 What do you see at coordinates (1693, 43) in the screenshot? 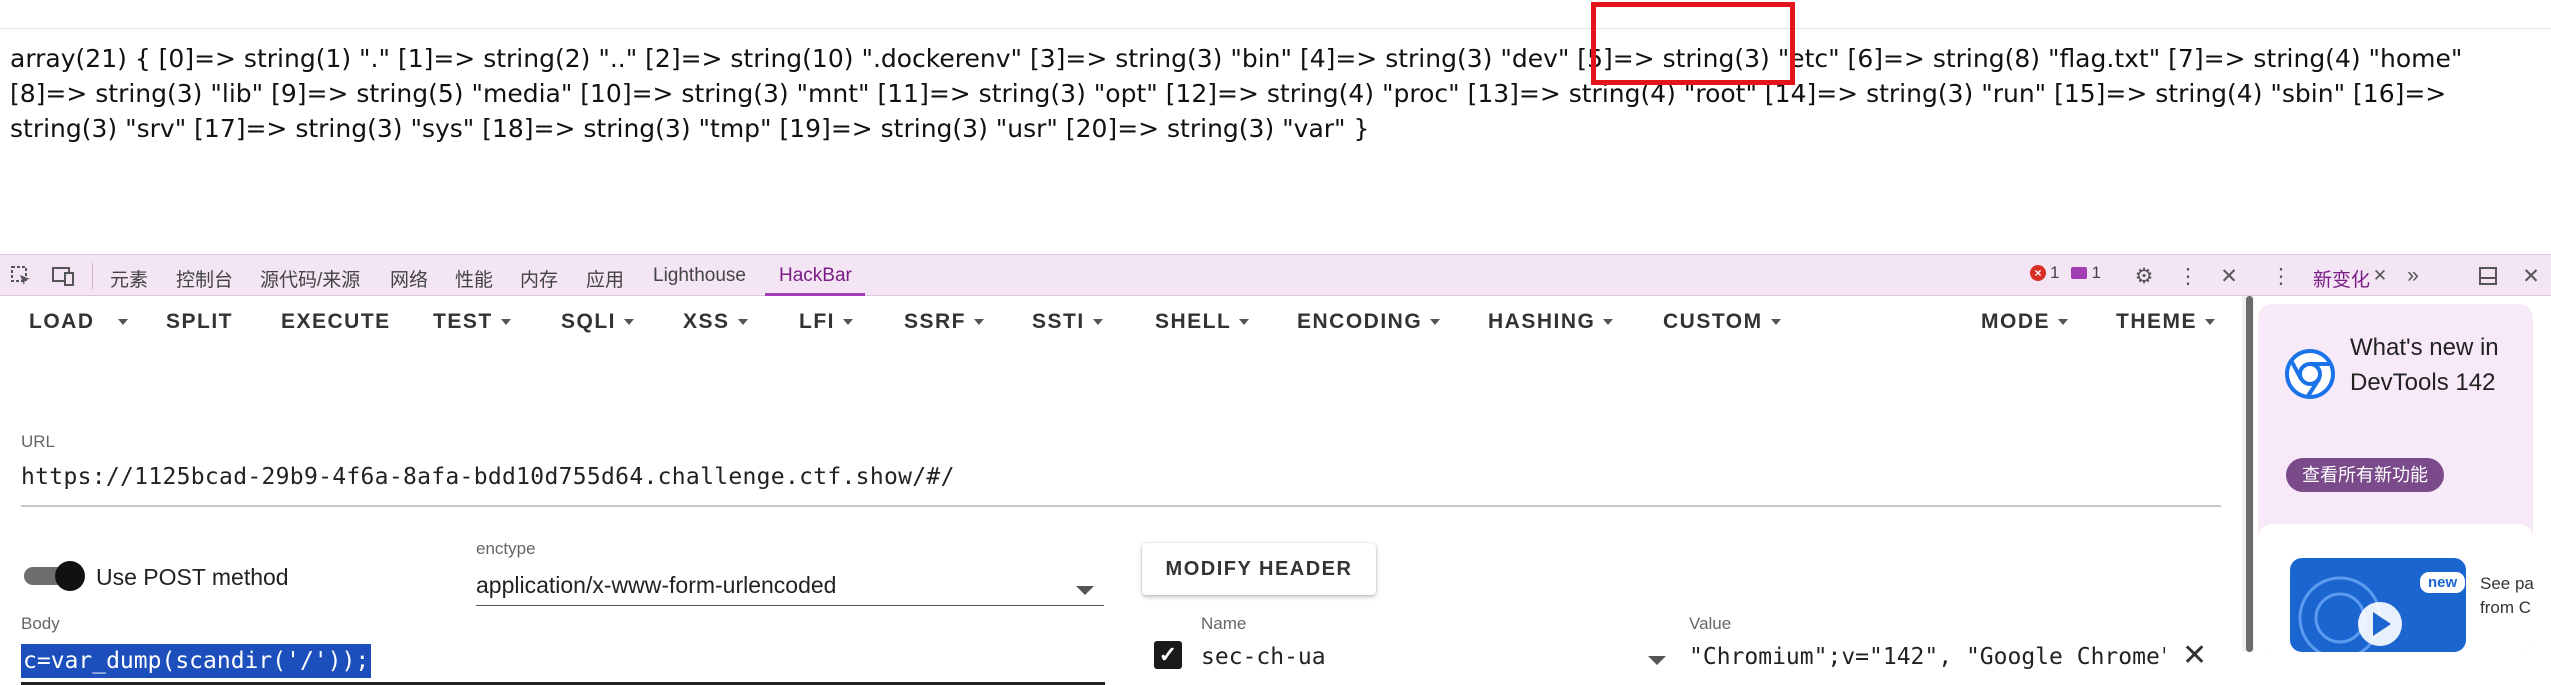
I see `flag-highlight-box` at bounding box center [1693, 43].